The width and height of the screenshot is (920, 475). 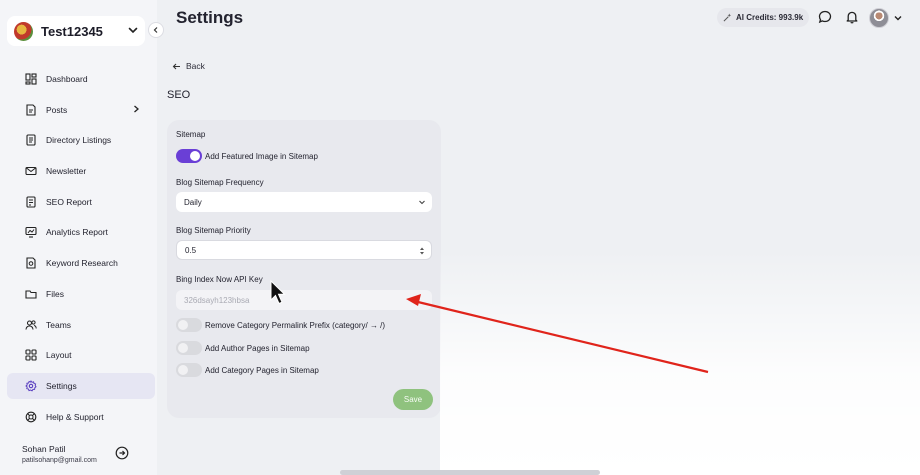 I want to click on logout-icon, so click(x=122, y=453).